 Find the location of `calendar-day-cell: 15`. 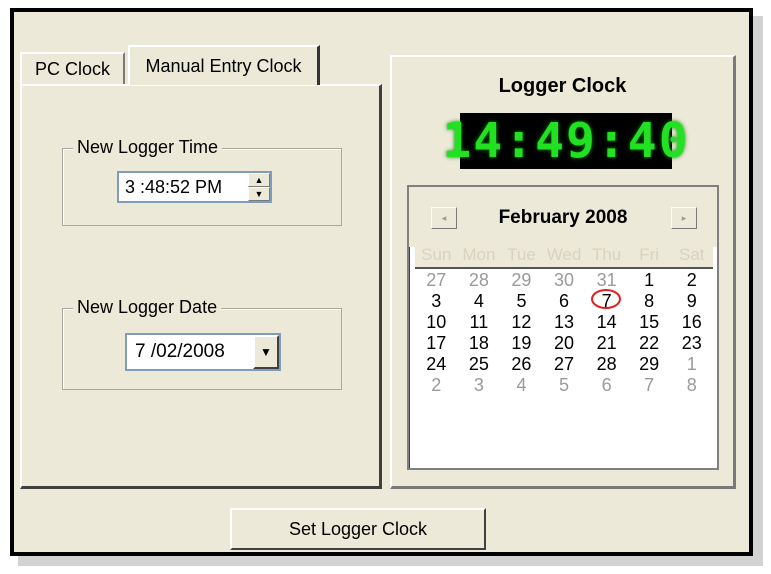

calendar-day-cell: 15 is located at coordinates (649, 322).